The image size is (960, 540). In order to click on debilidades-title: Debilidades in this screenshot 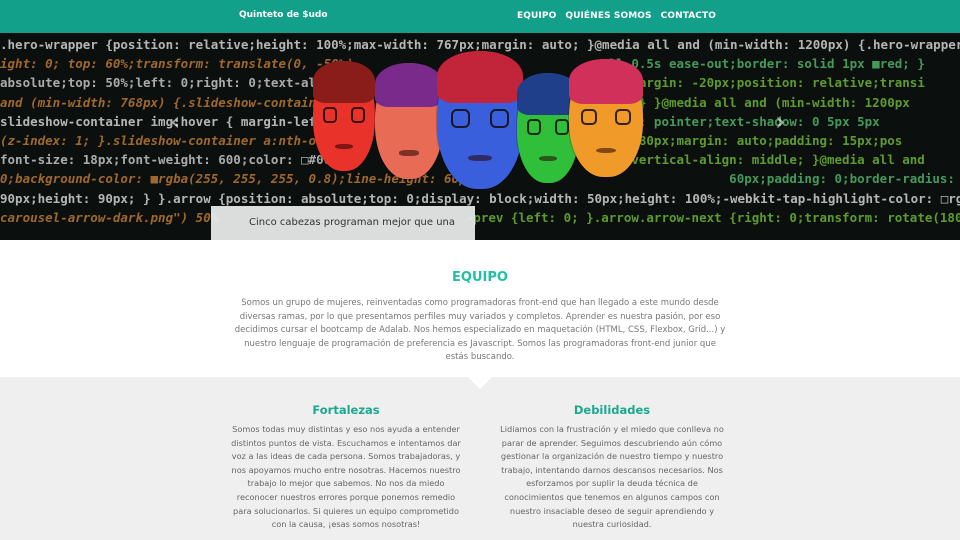, I will do `click(612, 410)`.